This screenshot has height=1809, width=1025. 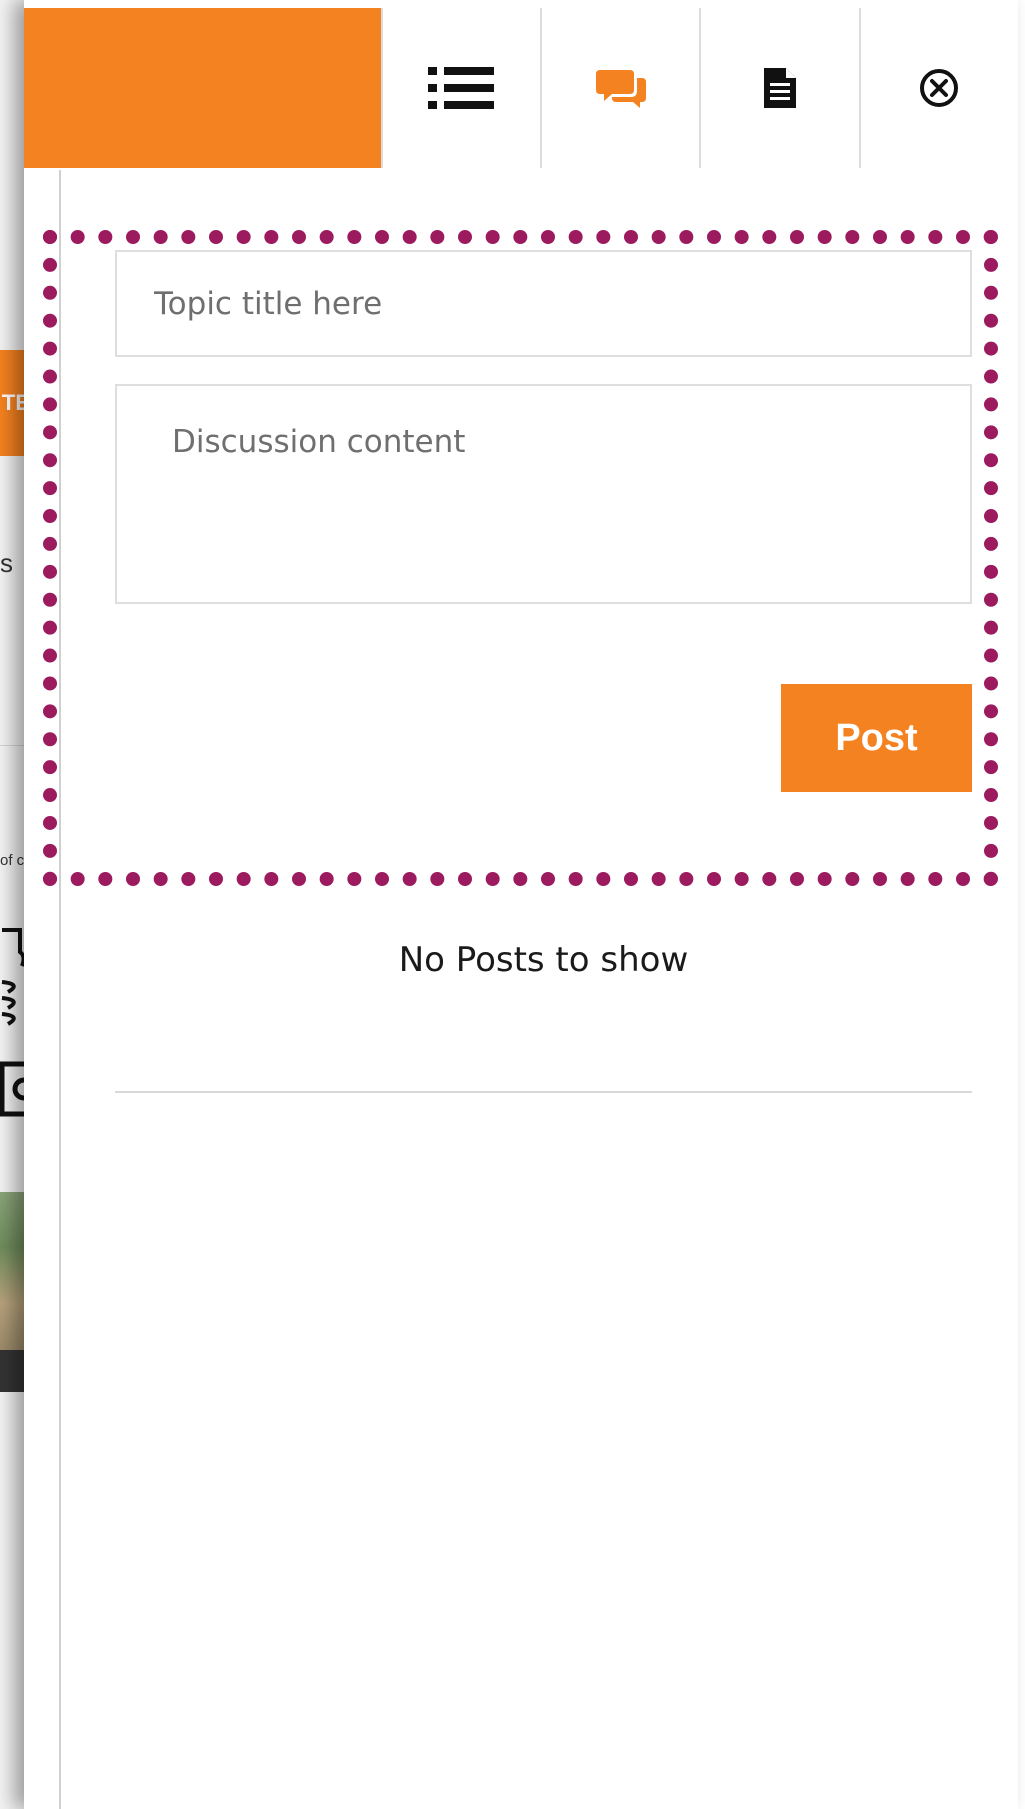 I want to click on list-icon, so click(x=461, y=88).